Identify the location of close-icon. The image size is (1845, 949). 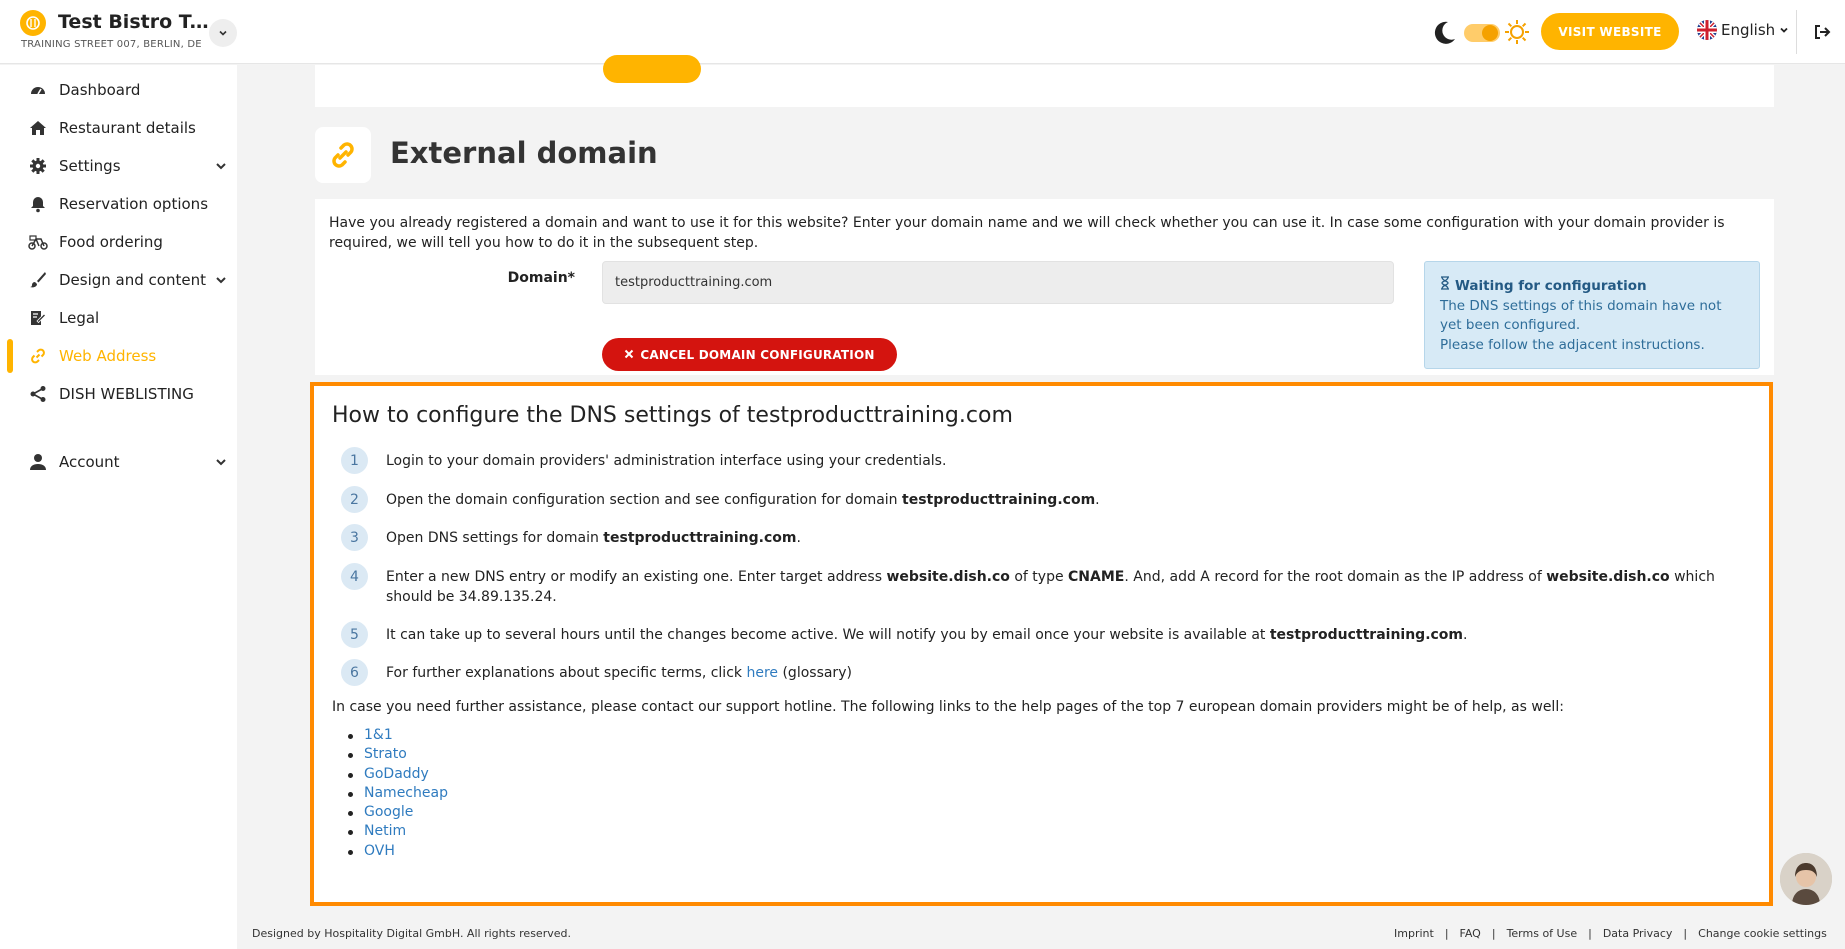
(629, 355).